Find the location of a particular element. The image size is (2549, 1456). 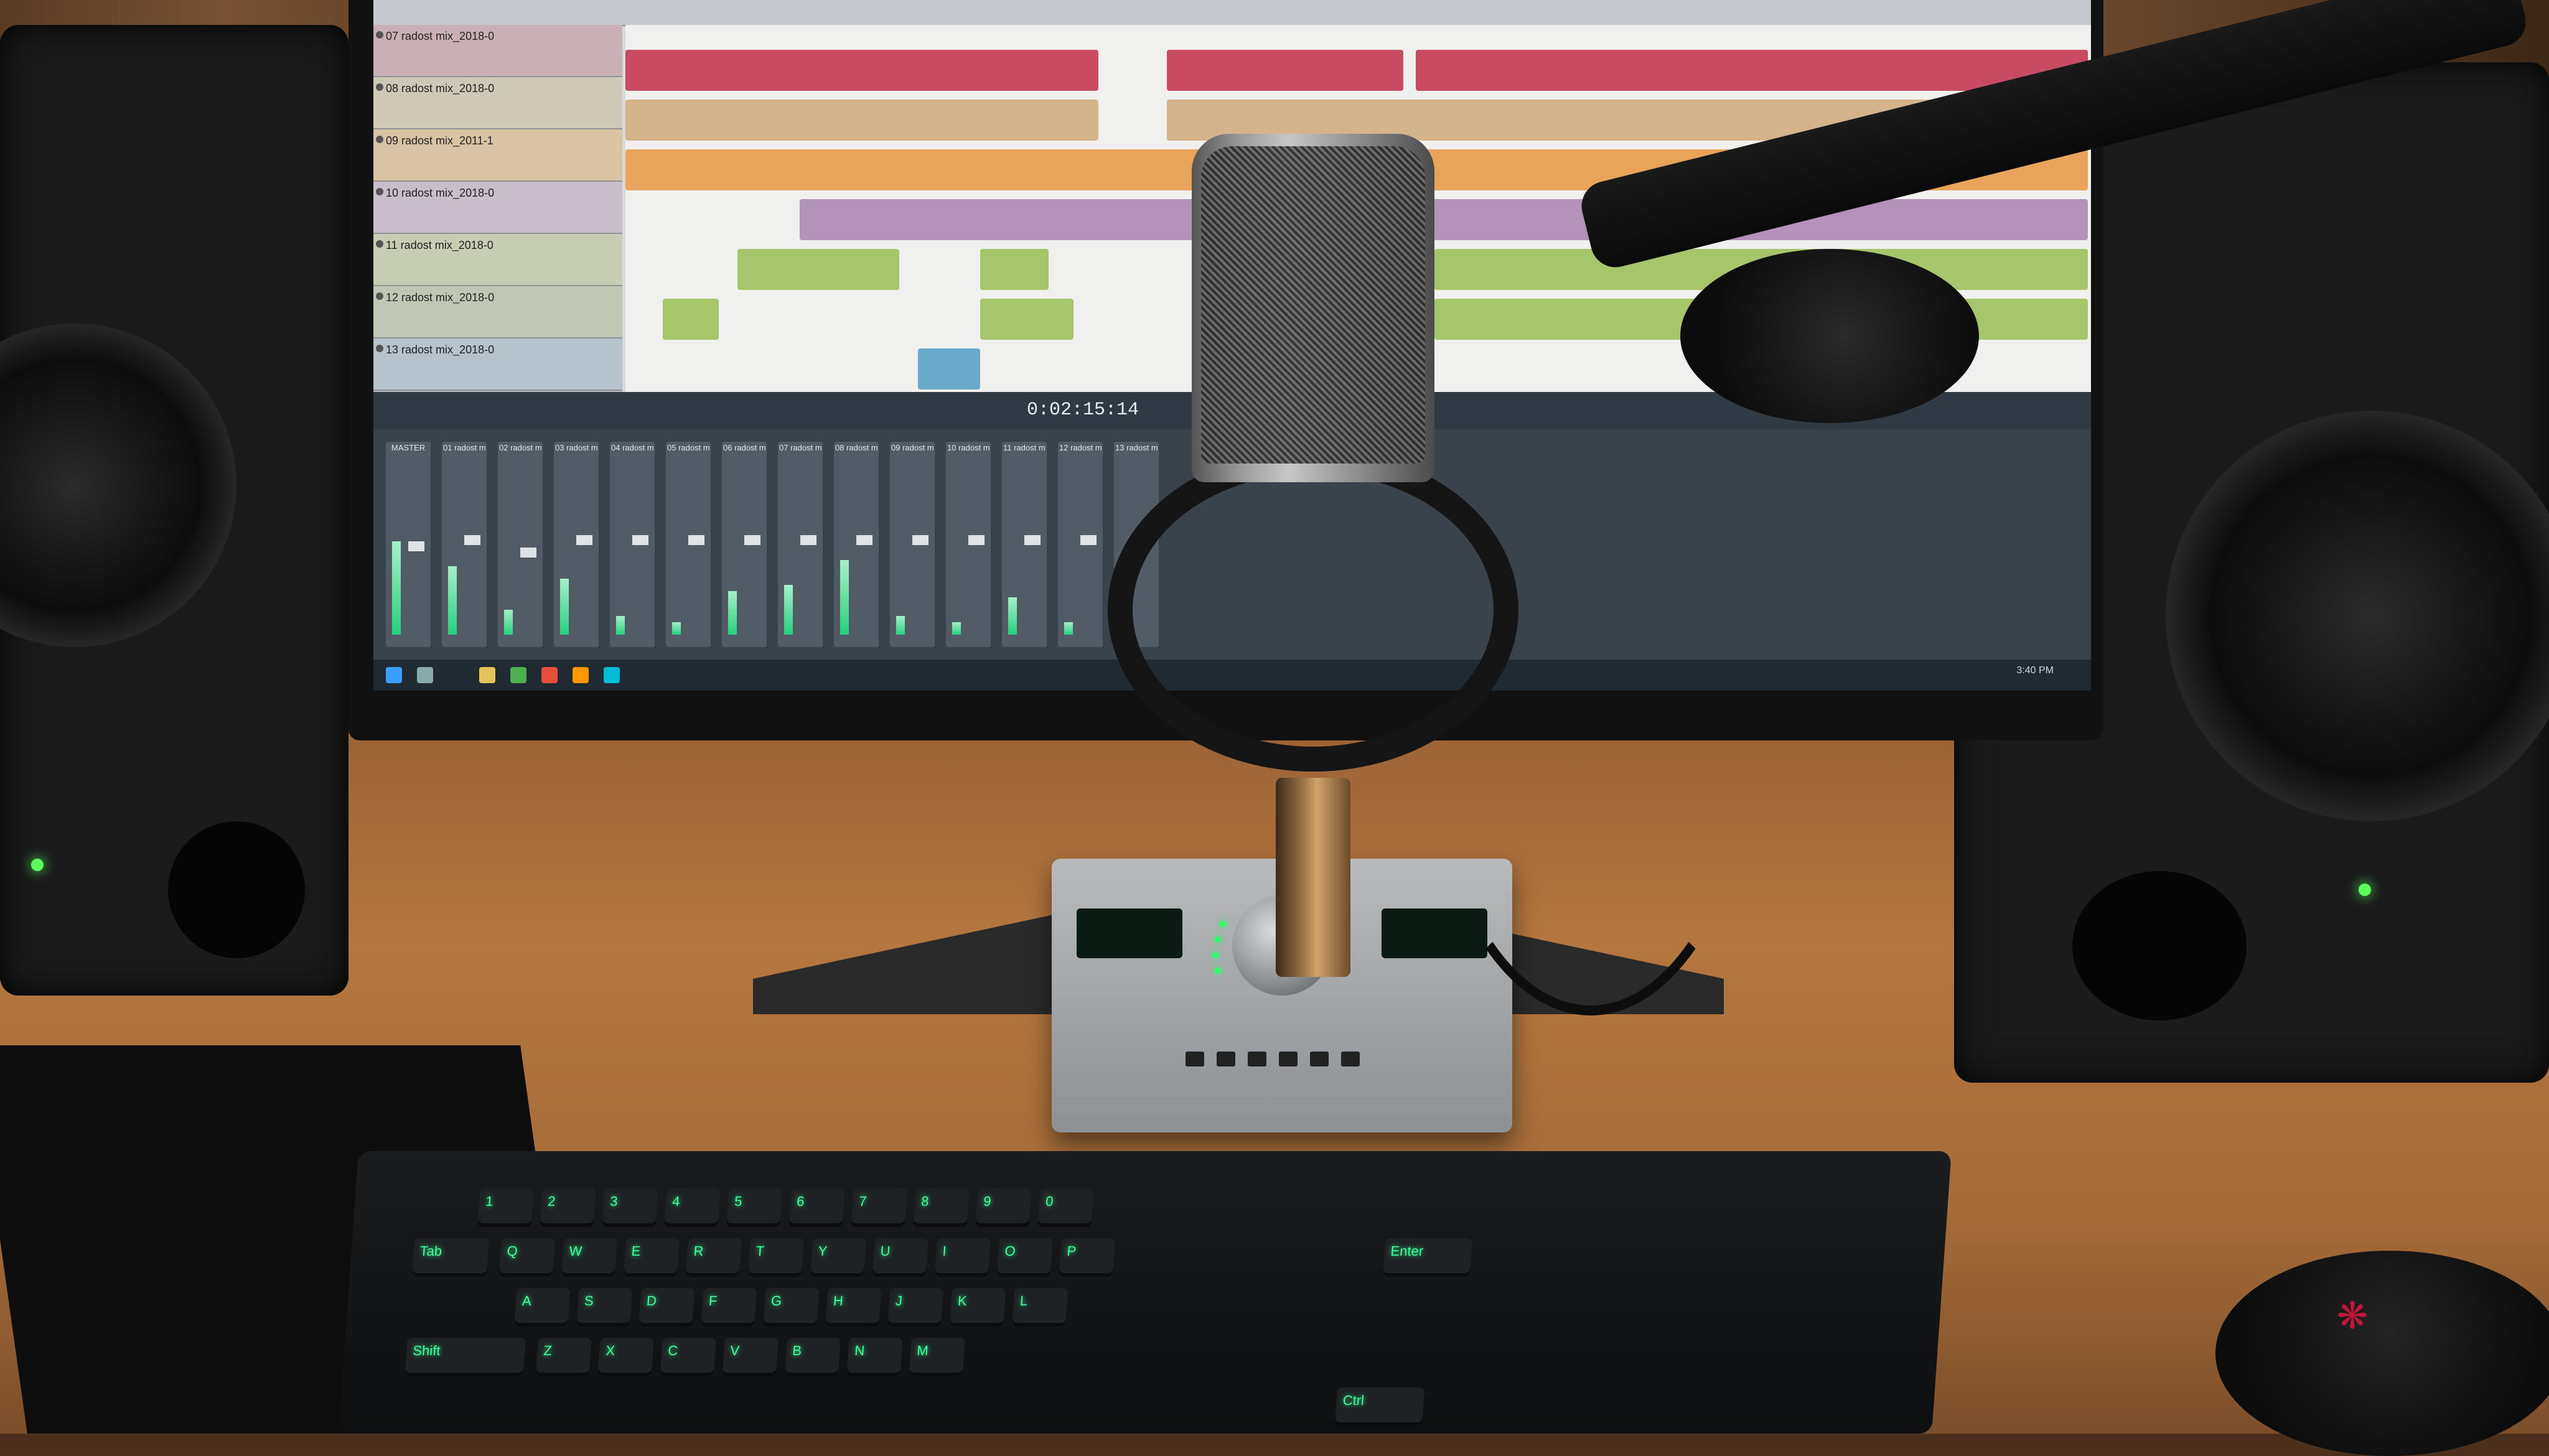

keyboard-key: Ctrl is located at coordinates (1379, 1407).